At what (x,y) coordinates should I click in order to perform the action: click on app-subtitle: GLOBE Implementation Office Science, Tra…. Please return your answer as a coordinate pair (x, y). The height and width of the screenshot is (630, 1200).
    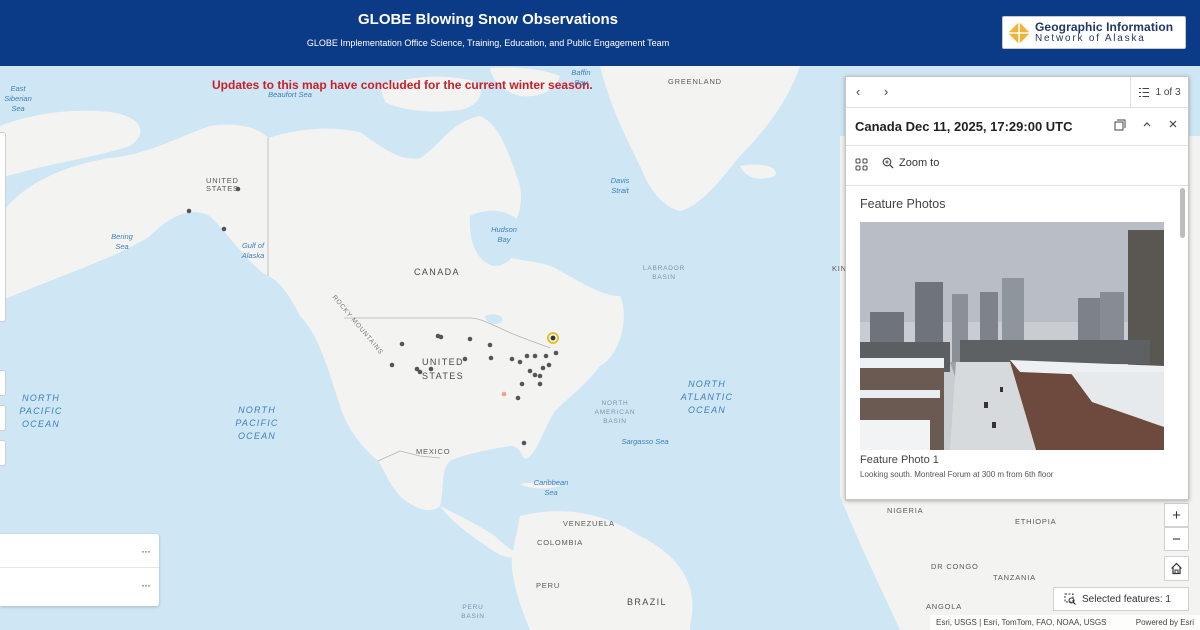
    Looking at the image, I should click on (488, 43).